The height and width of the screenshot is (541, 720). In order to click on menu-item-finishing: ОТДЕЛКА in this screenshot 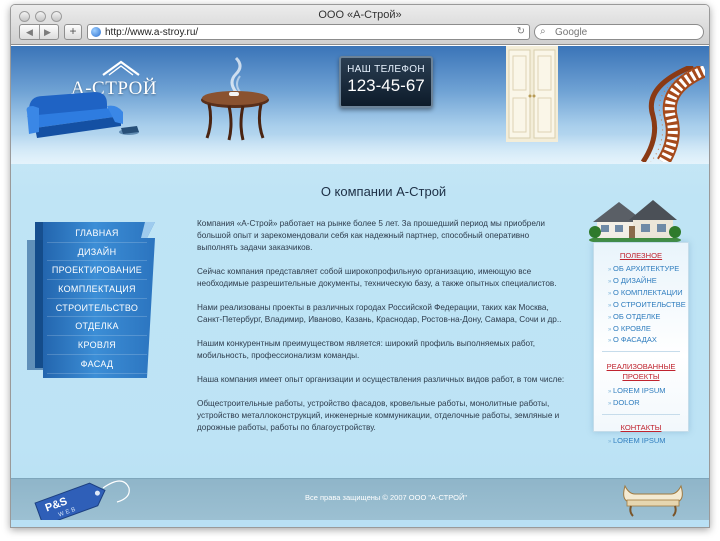, I will do `click(97, 327)`.